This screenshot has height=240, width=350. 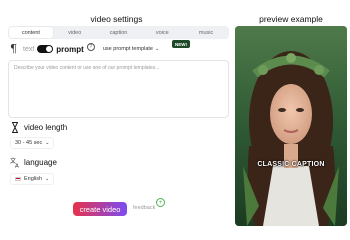 I want to click on language-value: English, so click(x=33, y=179).